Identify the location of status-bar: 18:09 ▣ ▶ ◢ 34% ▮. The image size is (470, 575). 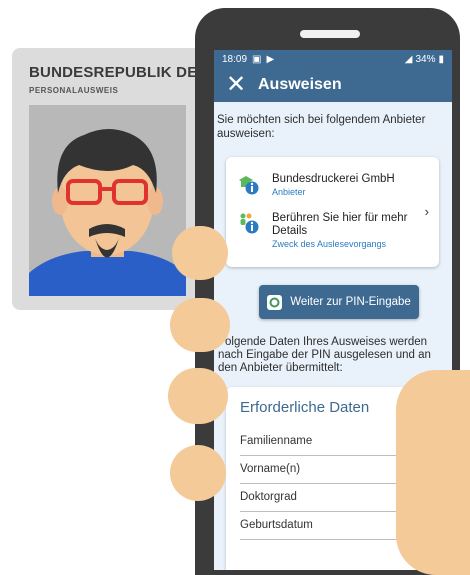
(333, 59).